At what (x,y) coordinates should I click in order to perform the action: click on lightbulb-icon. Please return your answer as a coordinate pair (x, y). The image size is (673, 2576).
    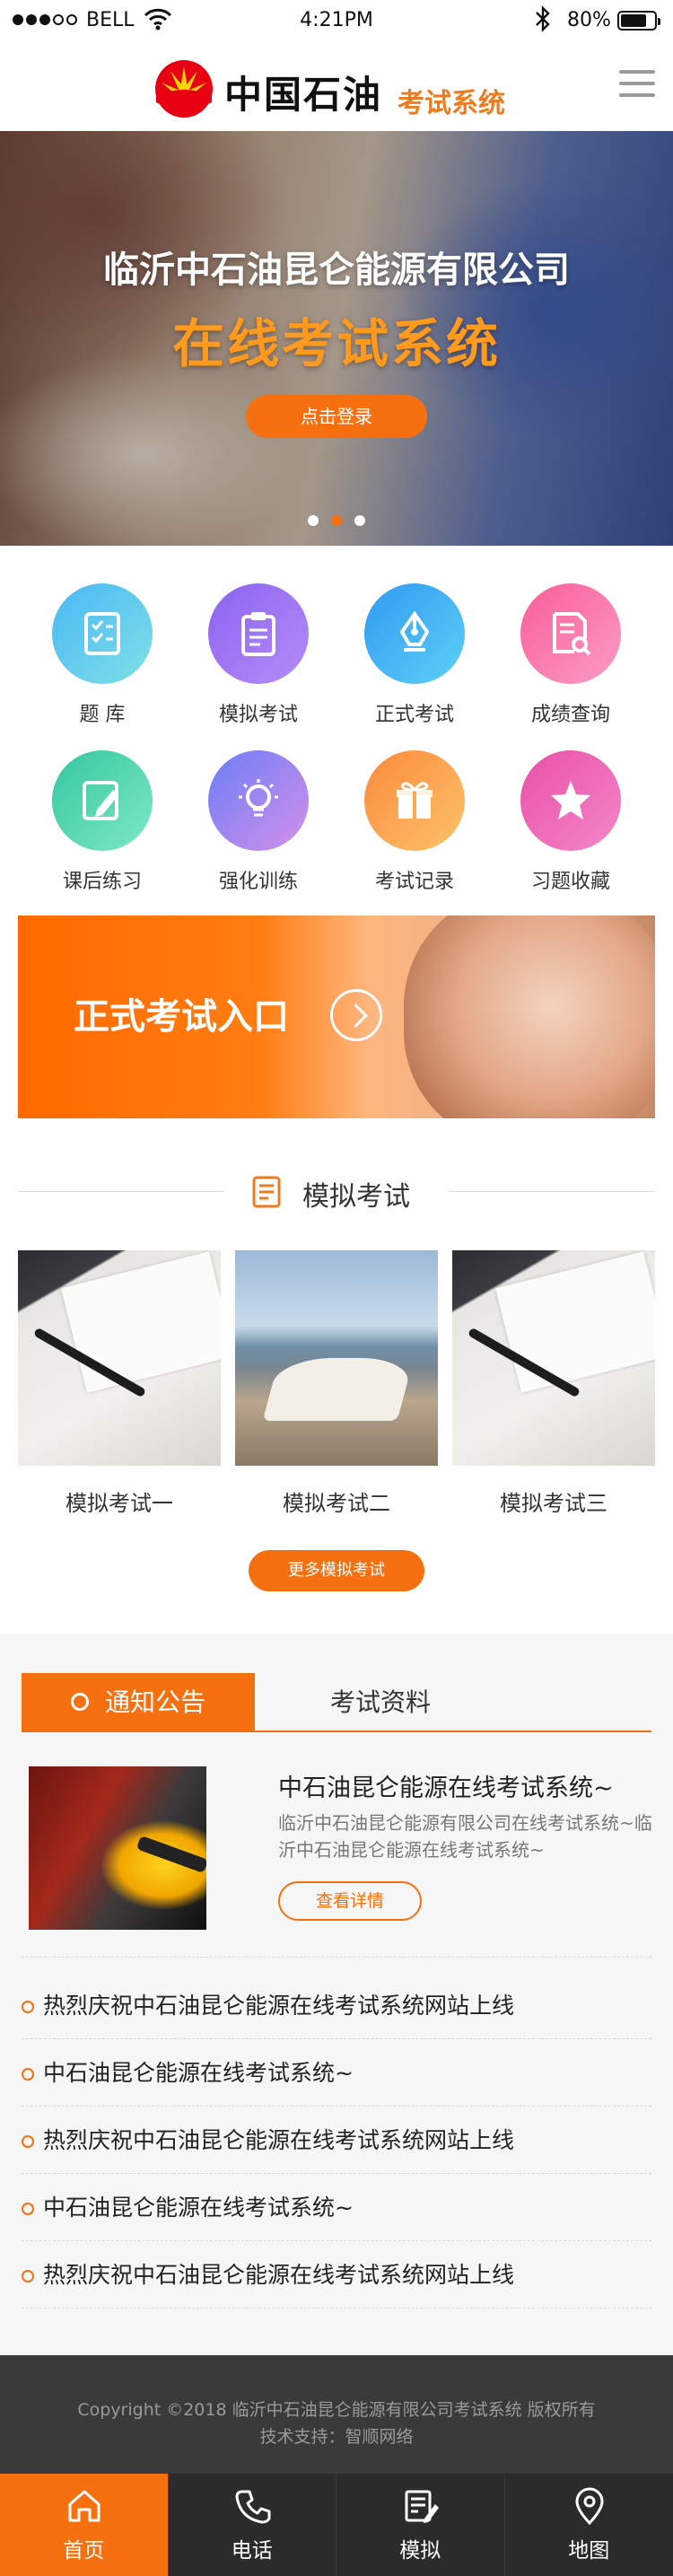
    Looking at the image, I should click on (258, 800).